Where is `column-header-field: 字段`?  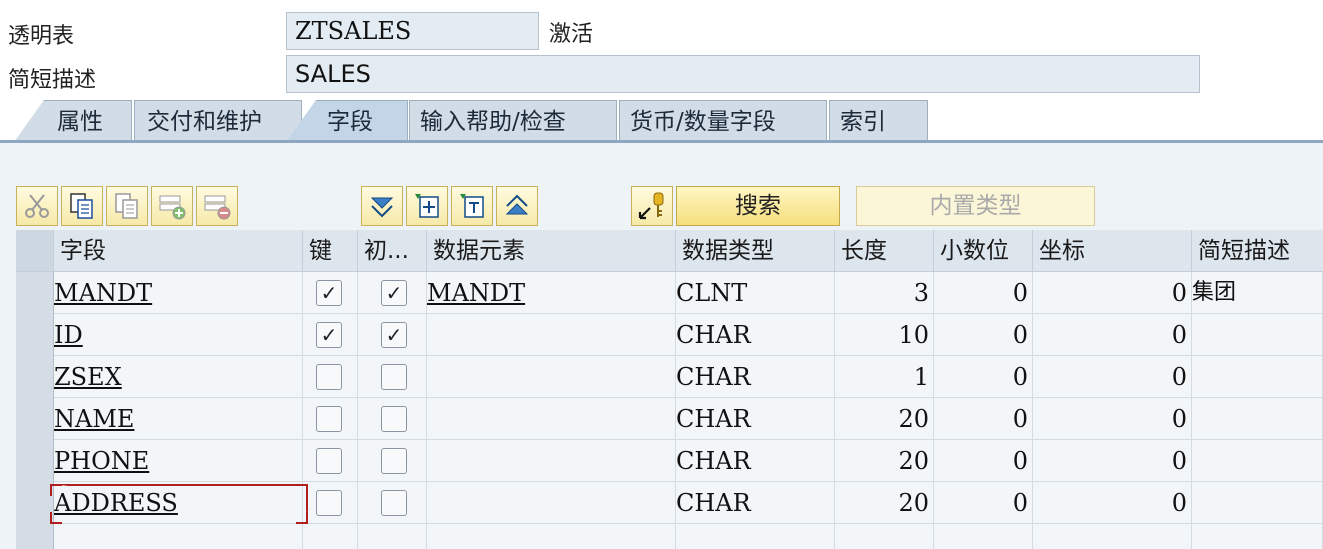
column-header-field: 字段 is located at coordinates (178, 251).